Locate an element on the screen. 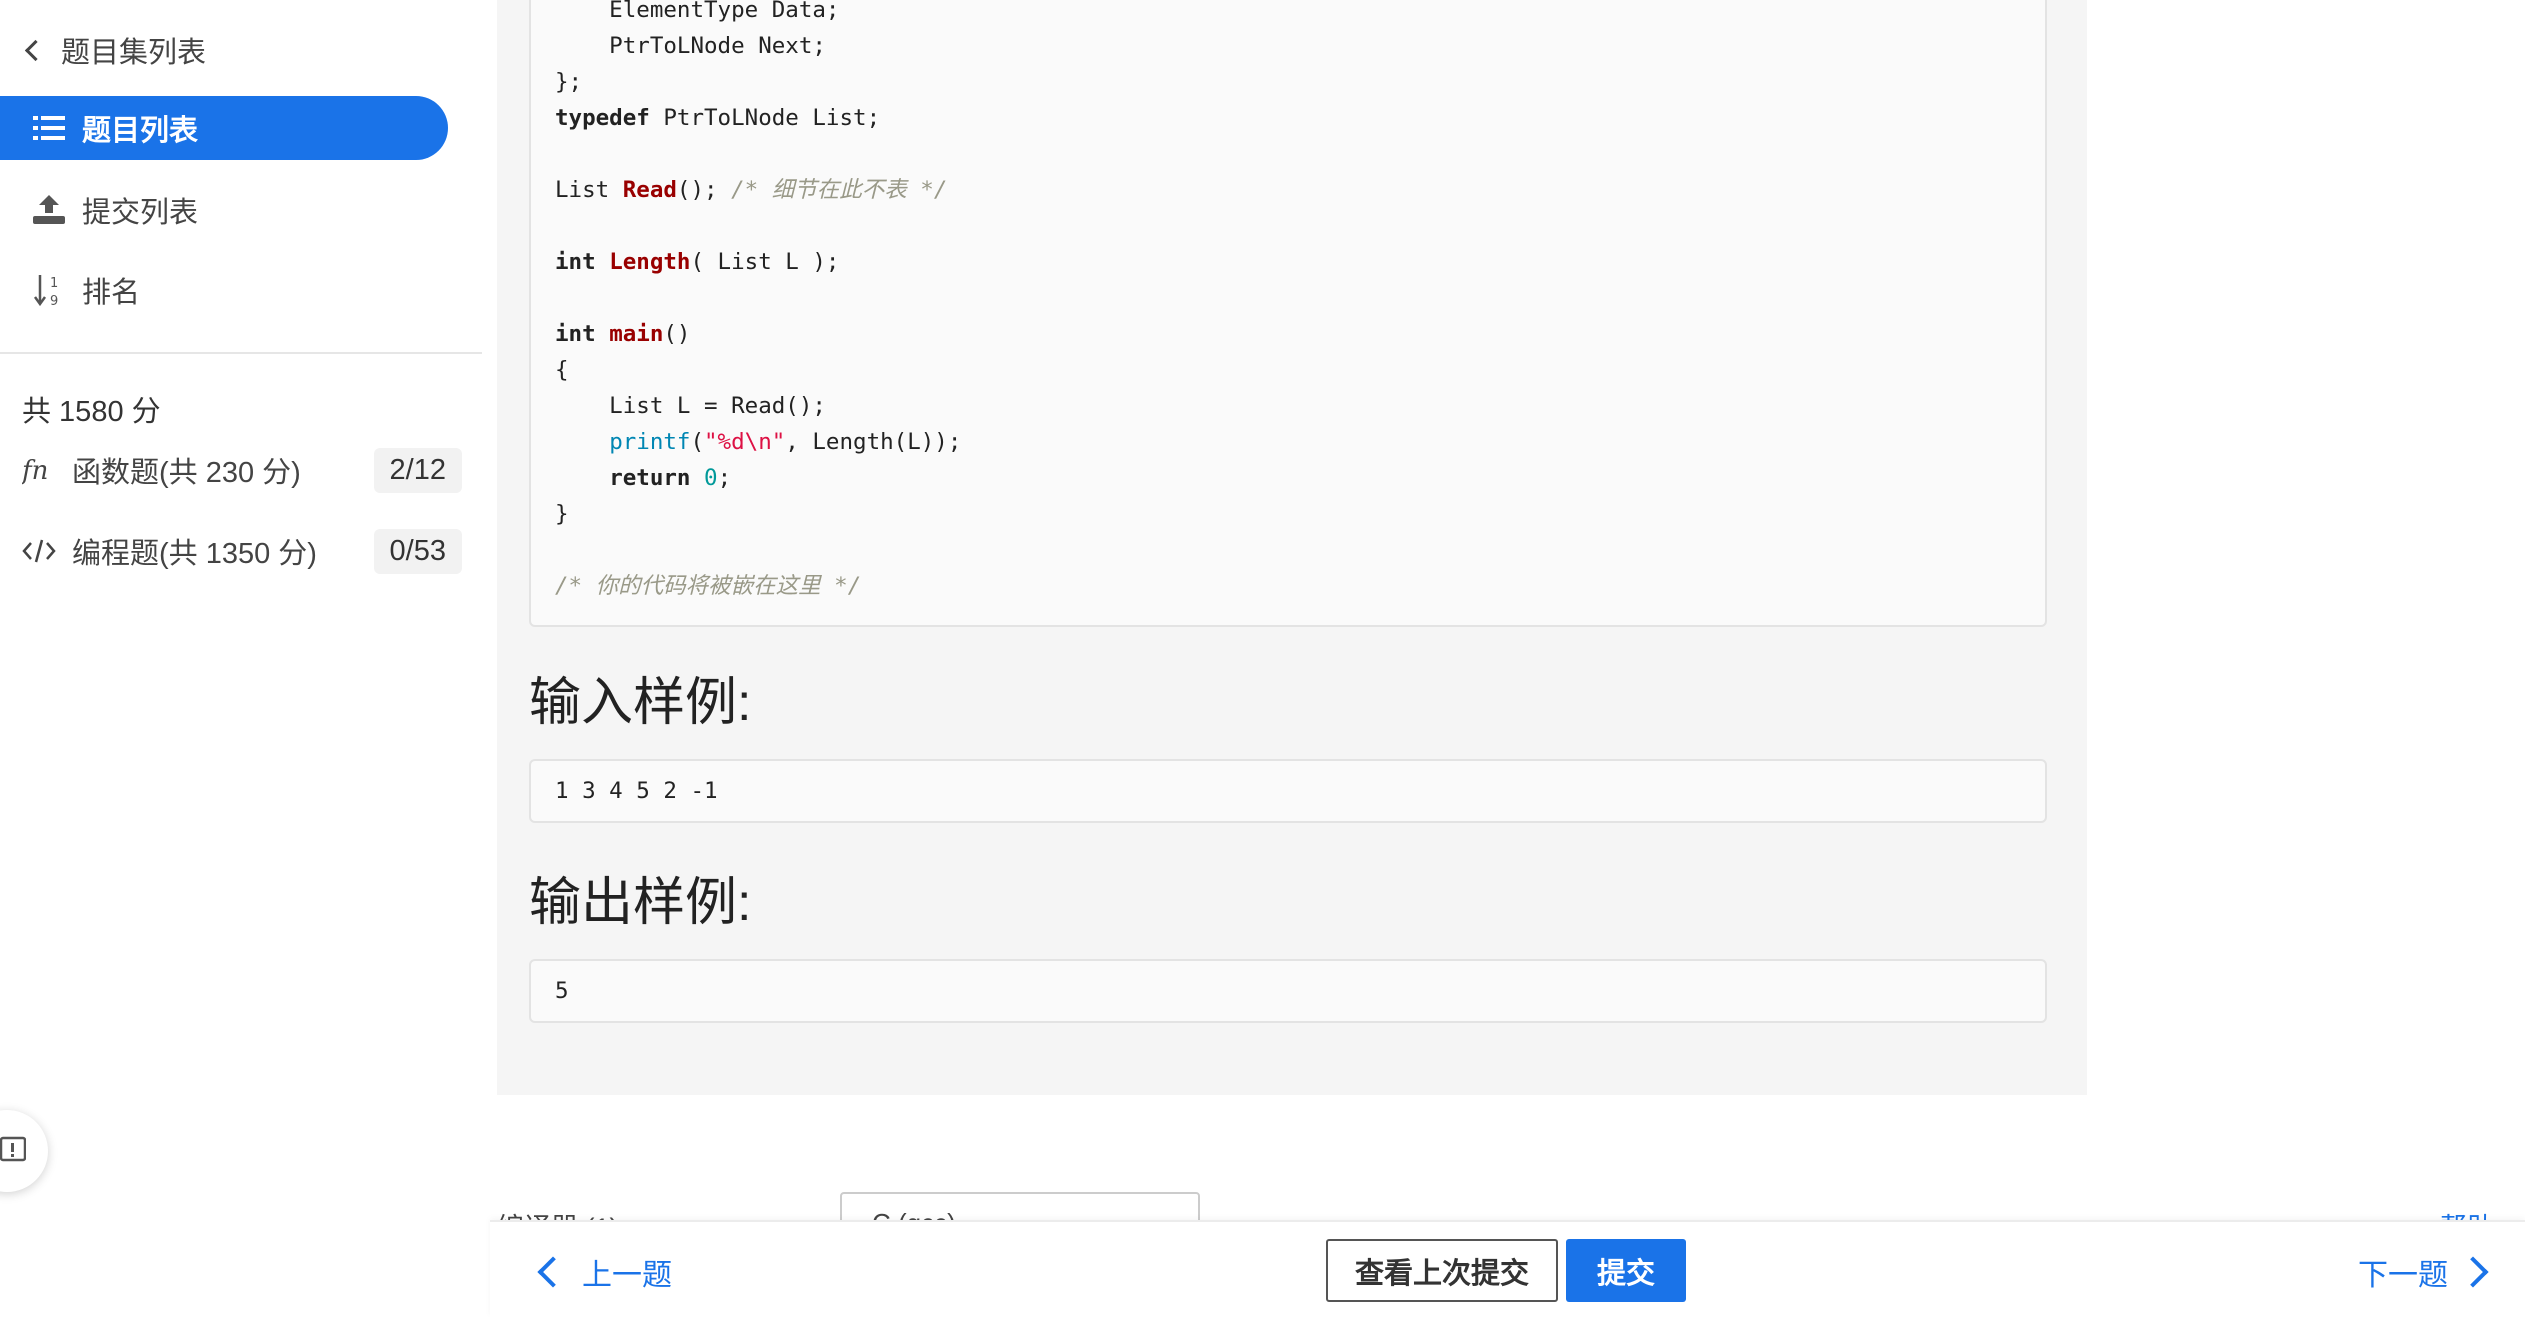  nav-label: 题目列表 is located at coordinates (140, 131).